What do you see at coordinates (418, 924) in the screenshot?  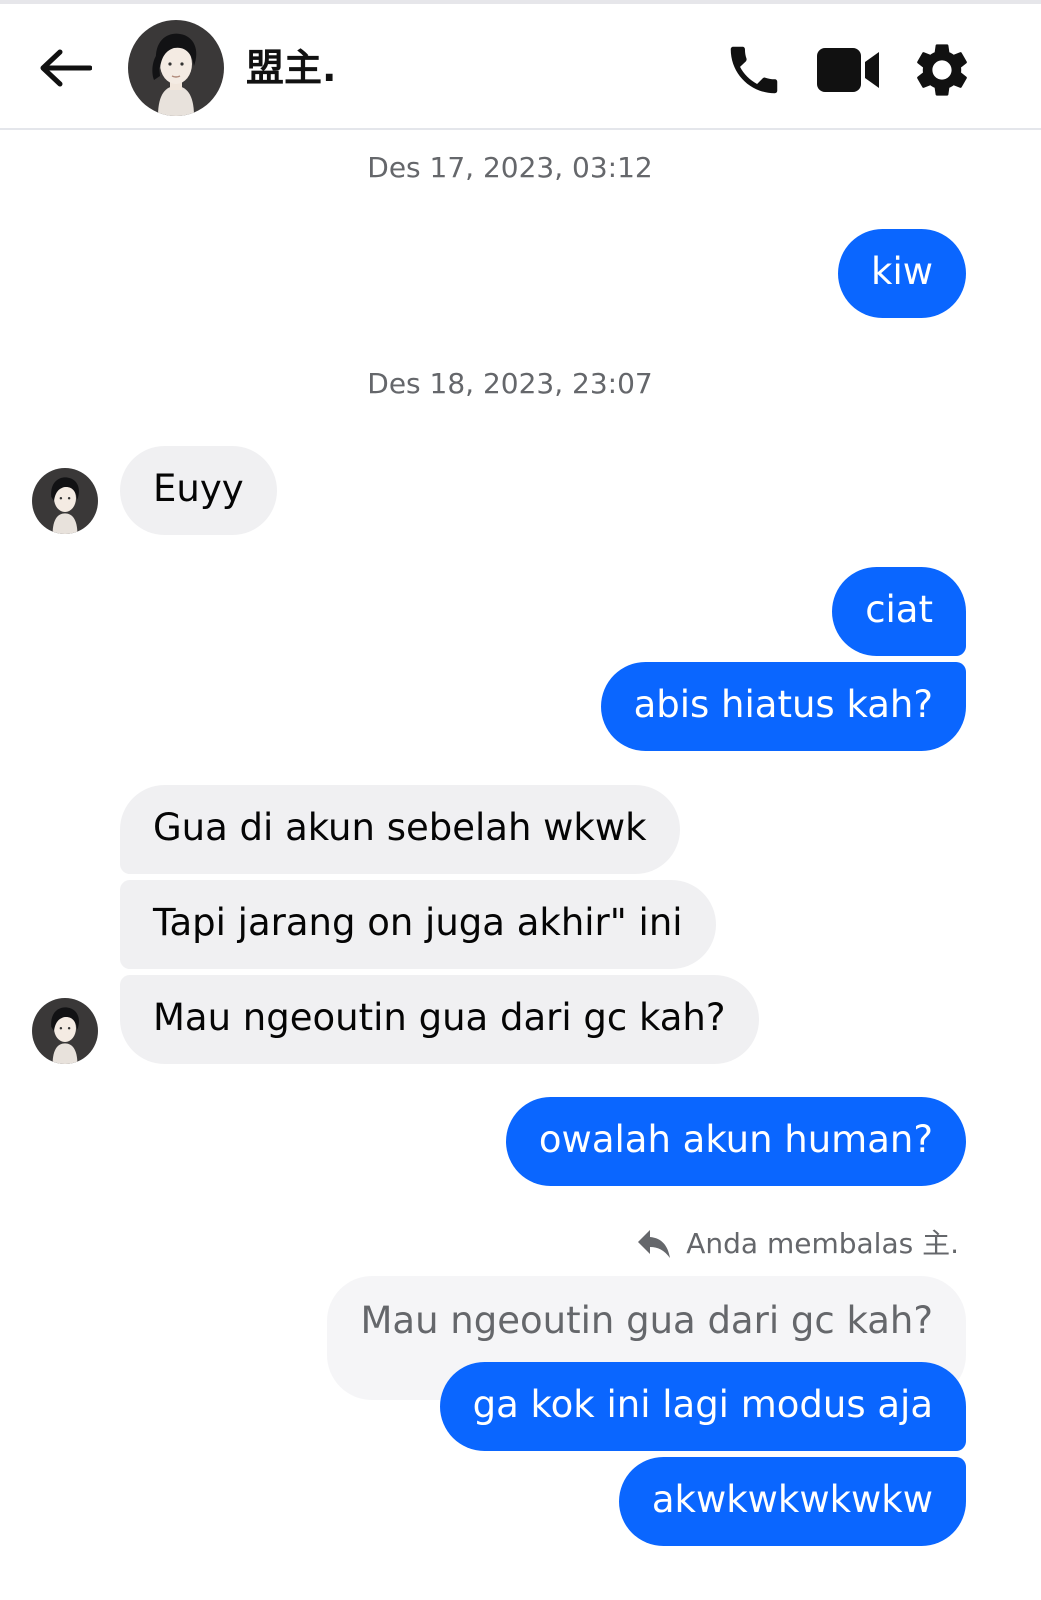 I see `message-bubble-incoming: Tapi jarang on juga akhir" ini` at bounding box center [418, 924].